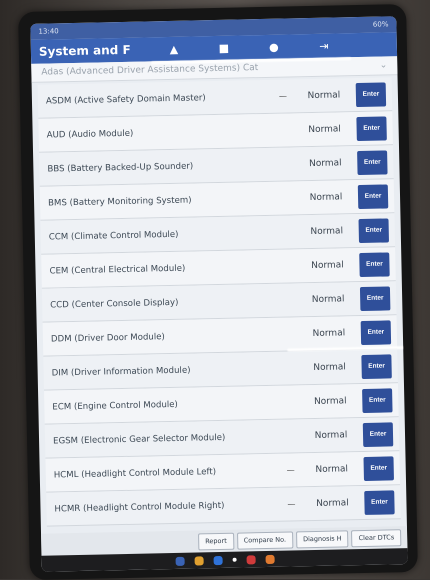  Describe the element at coordinates (381, 24) in the screenshot. I see `battery-level: 60%` at that location.